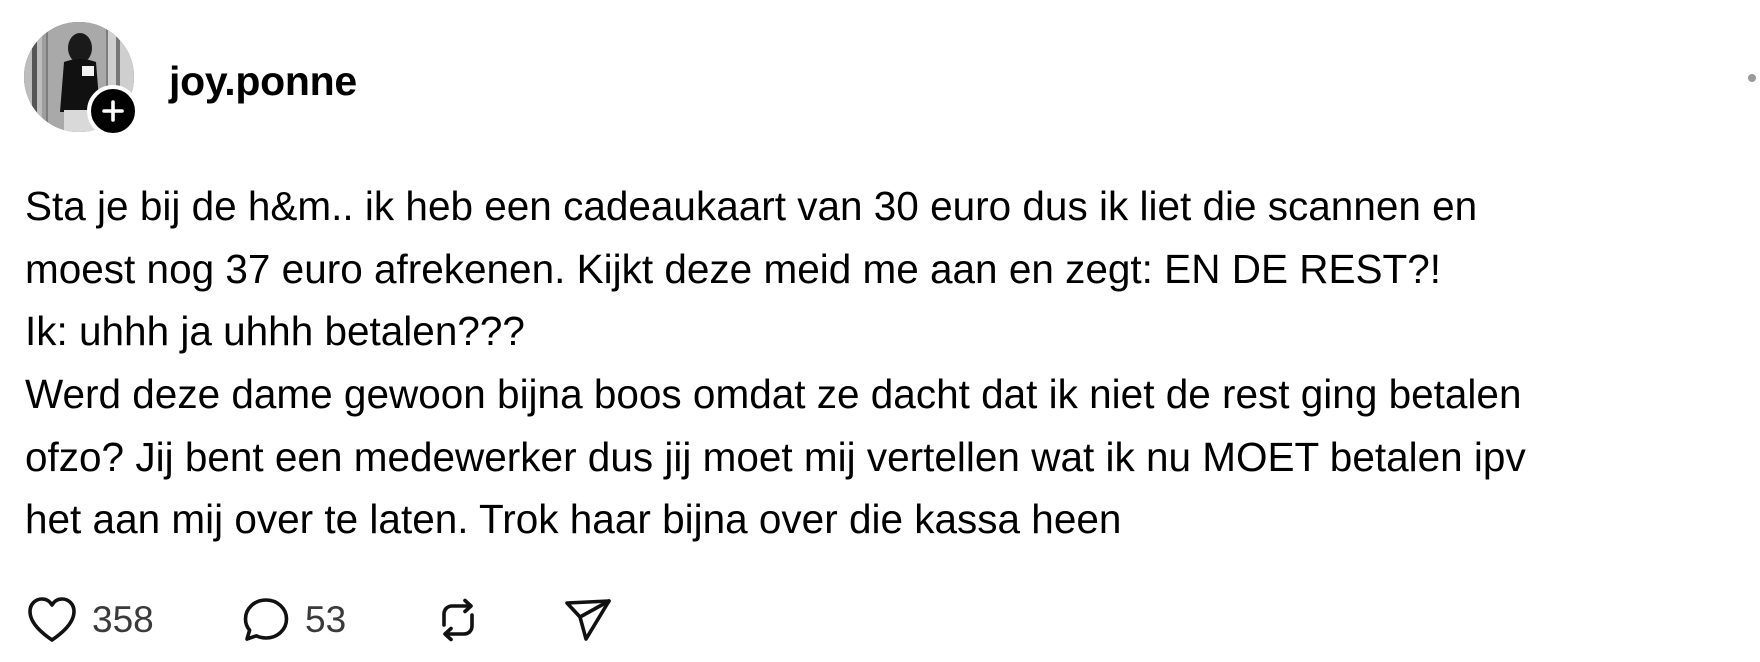 This screenshot has height=662, width=1760. I want to click on follow-button, so click(113, 111).